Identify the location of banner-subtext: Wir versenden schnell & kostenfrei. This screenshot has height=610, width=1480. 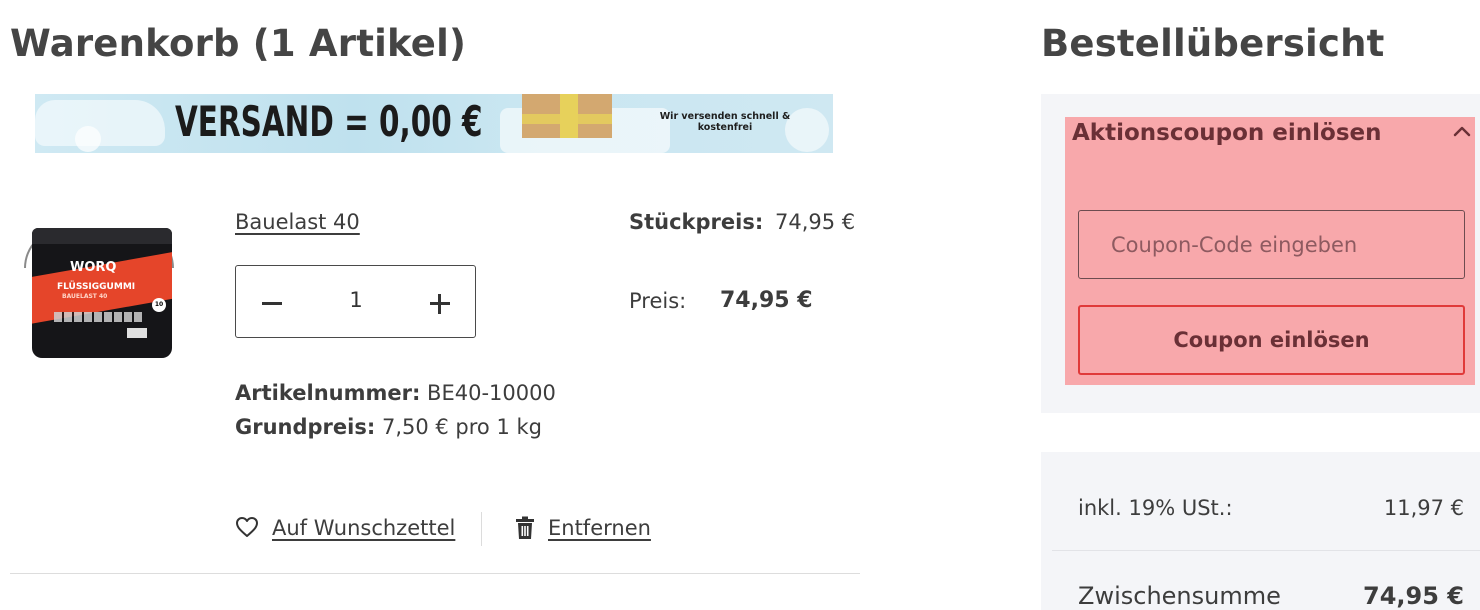
(725, 122).